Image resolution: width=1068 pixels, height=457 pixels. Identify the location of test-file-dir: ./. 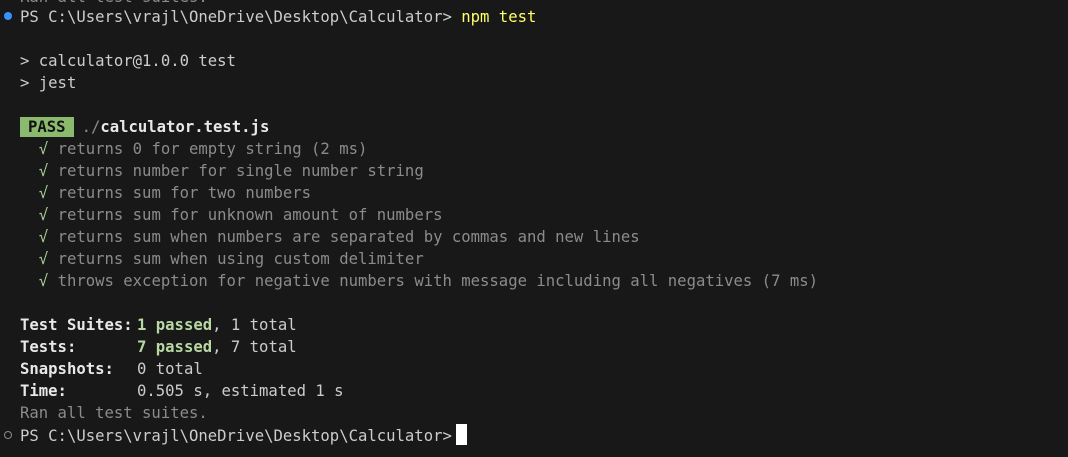
(91, 127).